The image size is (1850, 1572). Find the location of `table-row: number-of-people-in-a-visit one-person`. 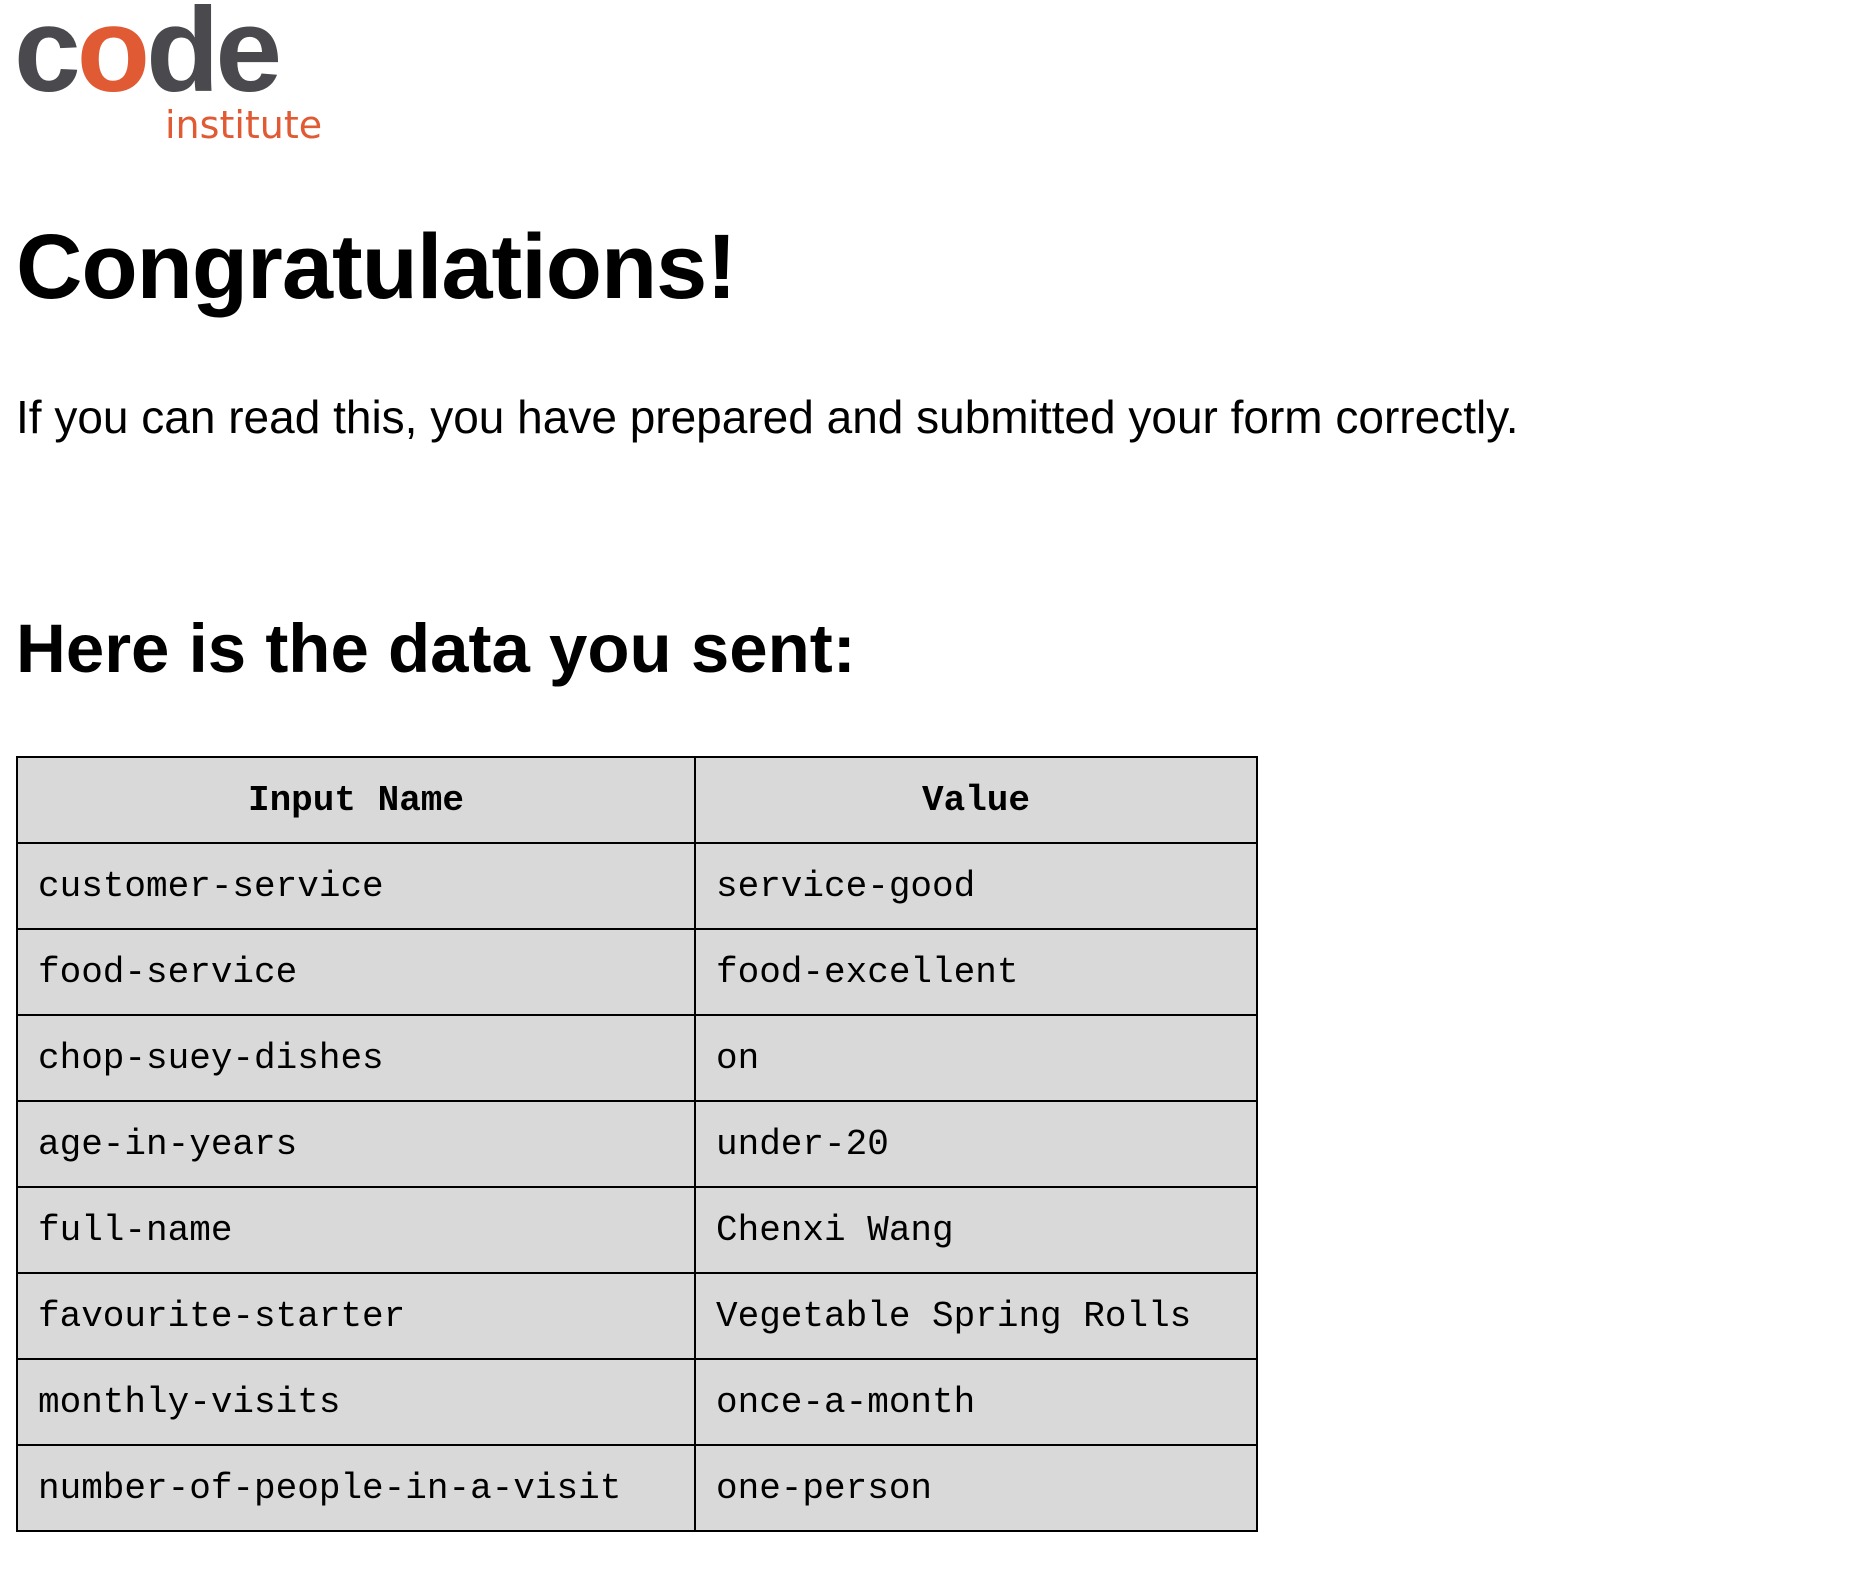

table-row: number-of-people-in-a-visit one-person is located at coordinates (637, 1488).